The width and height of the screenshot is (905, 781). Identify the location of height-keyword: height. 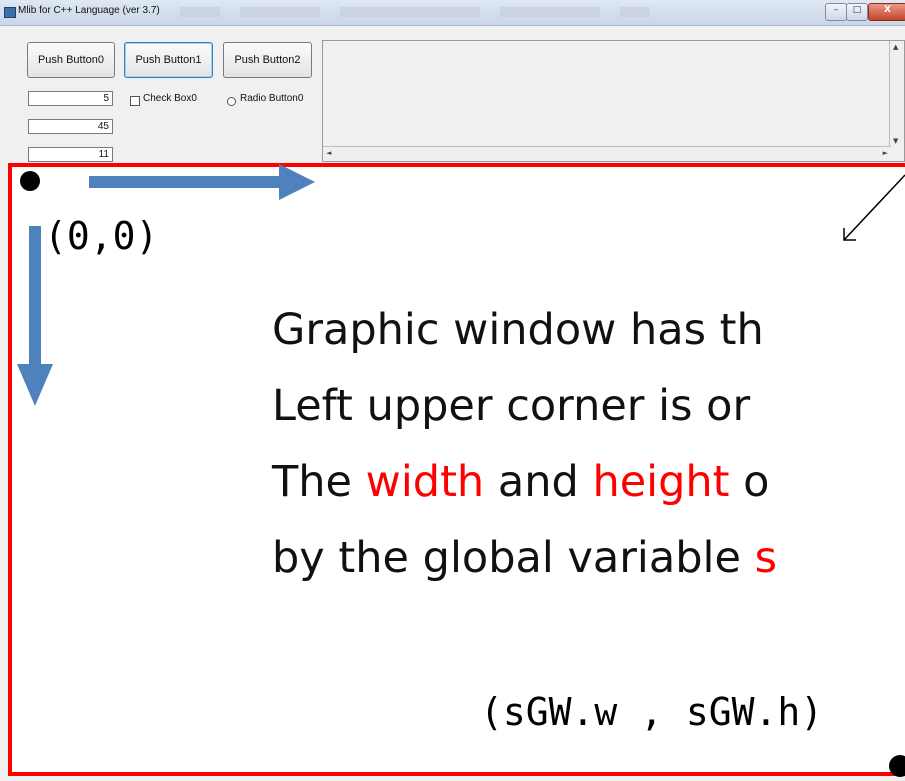
(661, 482).